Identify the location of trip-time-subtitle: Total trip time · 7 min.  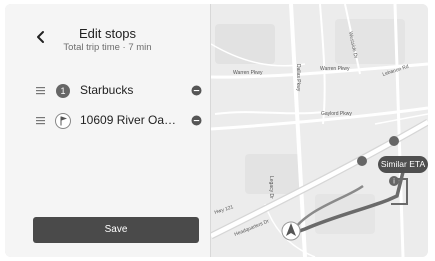
(107, 47).